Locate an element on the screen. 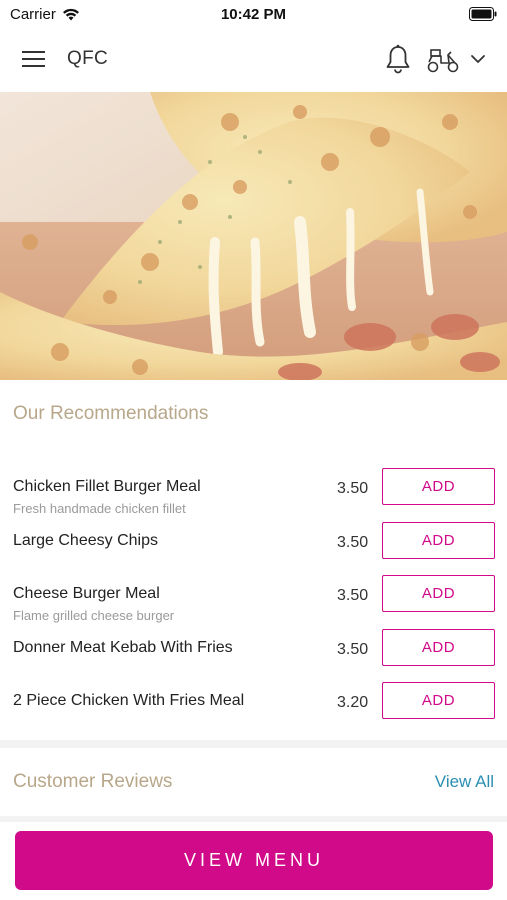  reviews-title: Customer Reviews is located at coordinates (93, 781).